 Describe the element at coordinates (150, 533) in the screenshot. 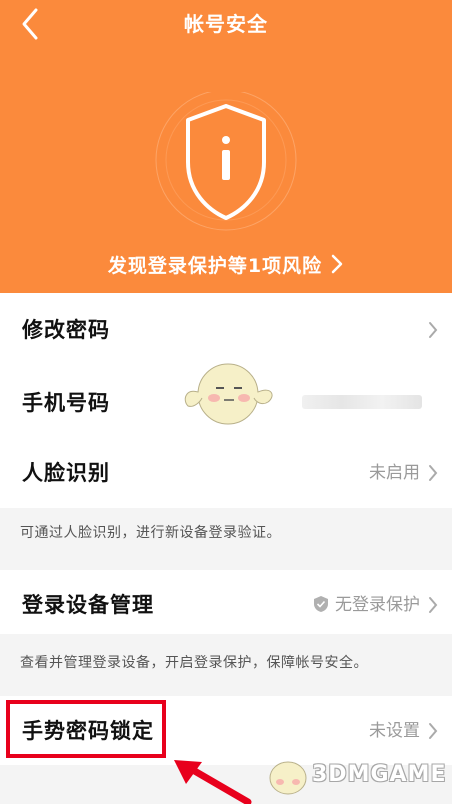

I see `face-recognition-note-text: 可通过人脸识别，进行新设备登录验证。` at that location.